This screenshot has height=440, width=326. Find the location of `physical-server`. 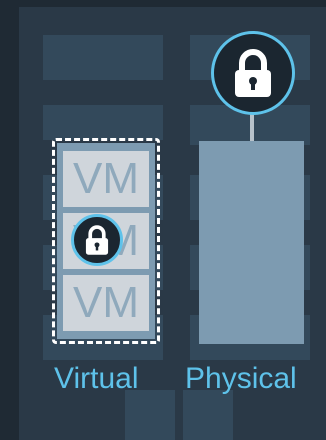

physical-server is located at coordinates (251, 242).